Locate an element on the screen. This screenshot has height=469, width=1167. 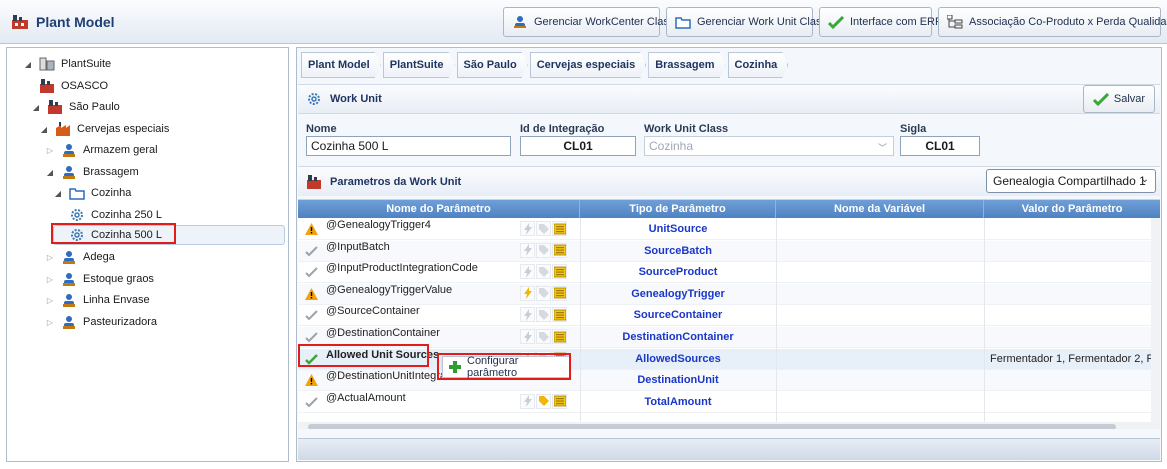
work-unit-class-select: Cozinha ﹀ is located at coordinates (769, 146).